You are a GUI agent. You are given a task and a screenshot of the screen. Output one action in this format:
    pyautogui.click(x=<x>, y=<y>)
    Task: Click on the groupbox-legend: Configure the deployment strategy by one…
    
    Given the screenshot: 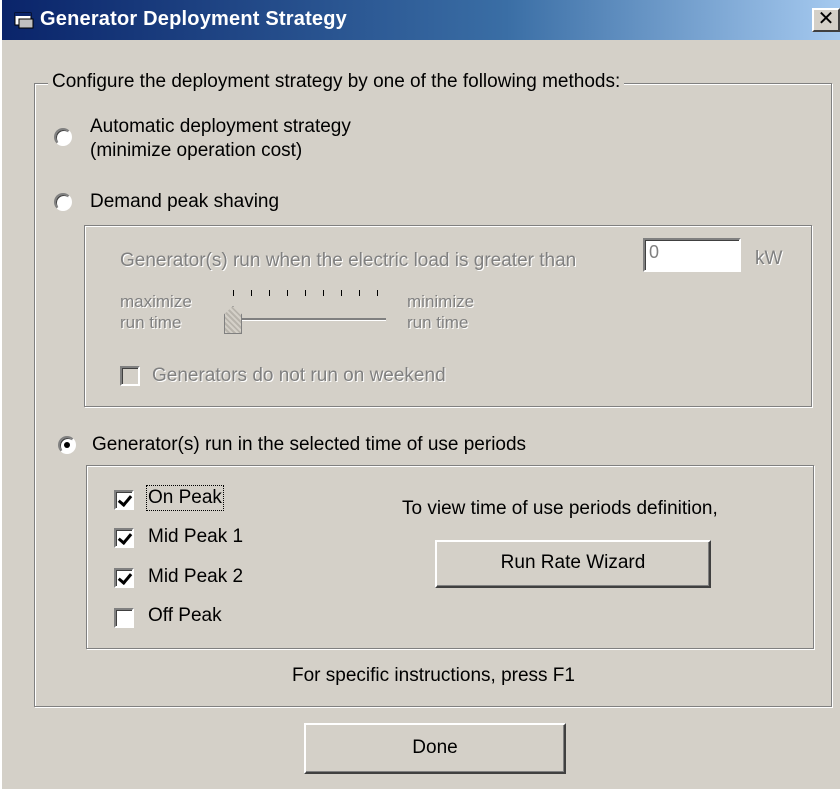 What is the action you would take?
    pyautogui.click(x=336, y=82)
    